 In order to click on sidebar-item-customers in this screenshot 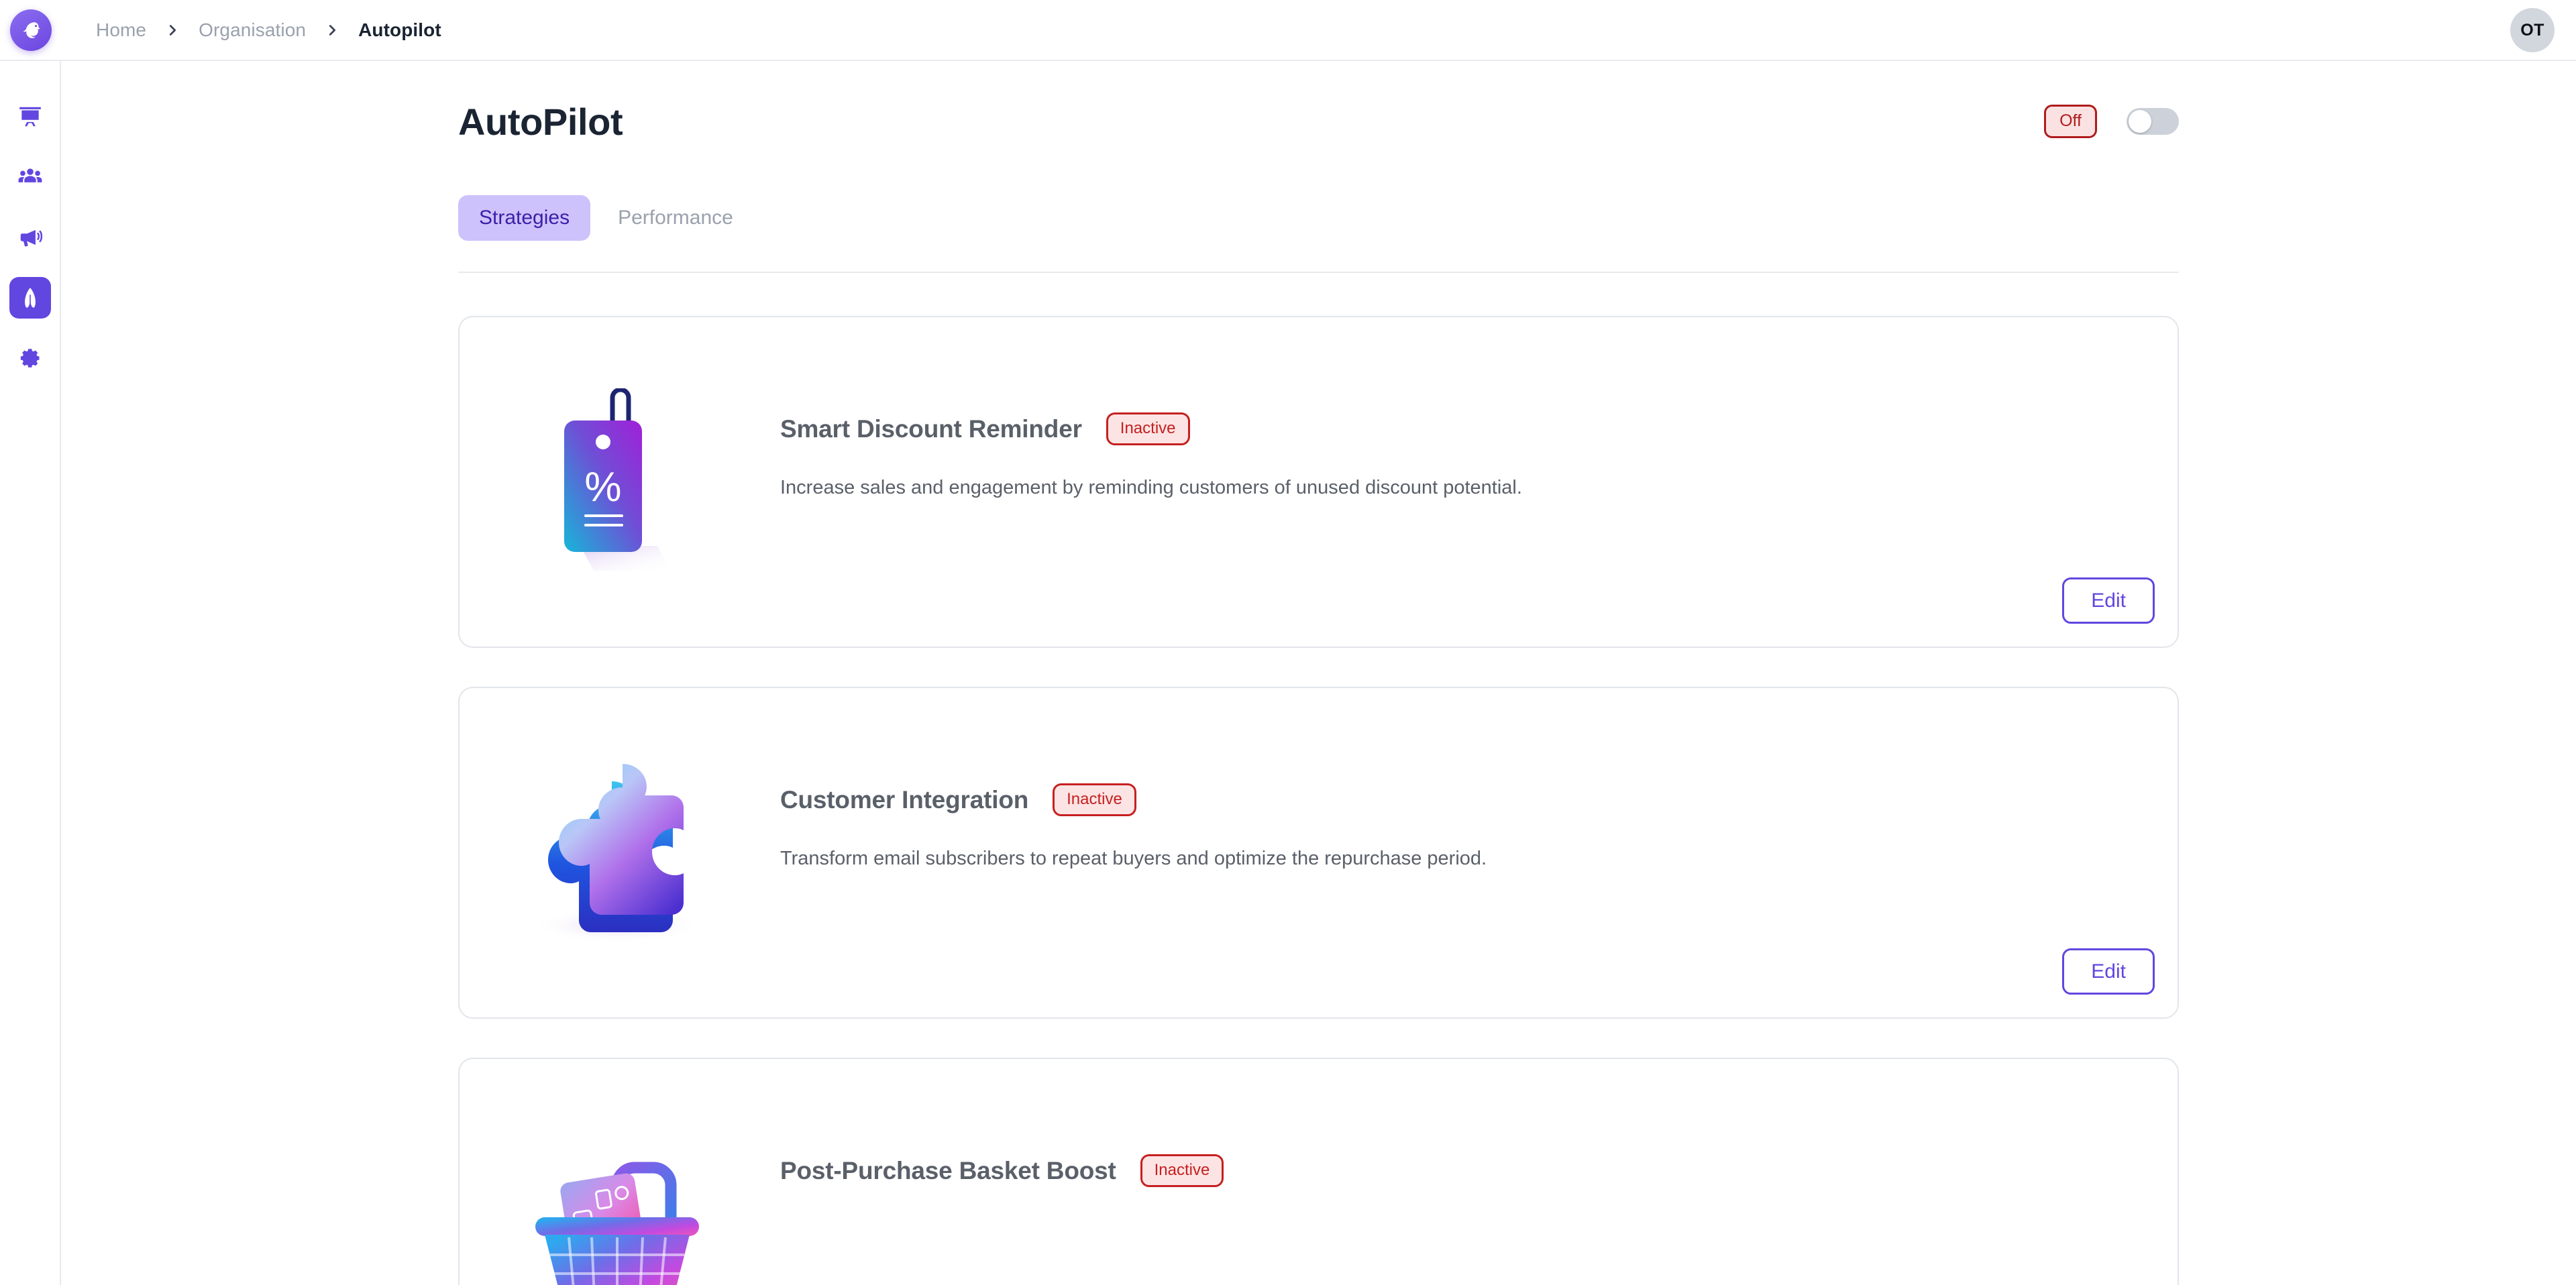, I will do `click(30, 177)`.